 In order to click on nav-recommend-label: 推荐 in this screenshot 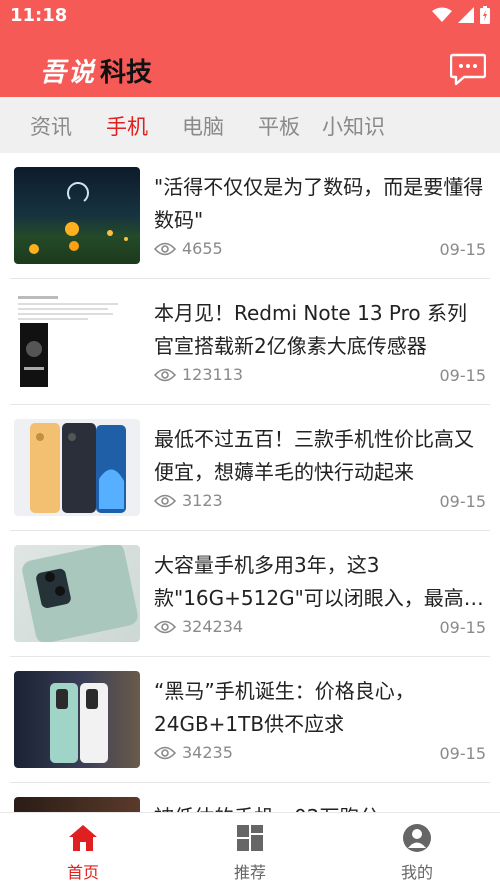, I will do `click(249, 872)`.